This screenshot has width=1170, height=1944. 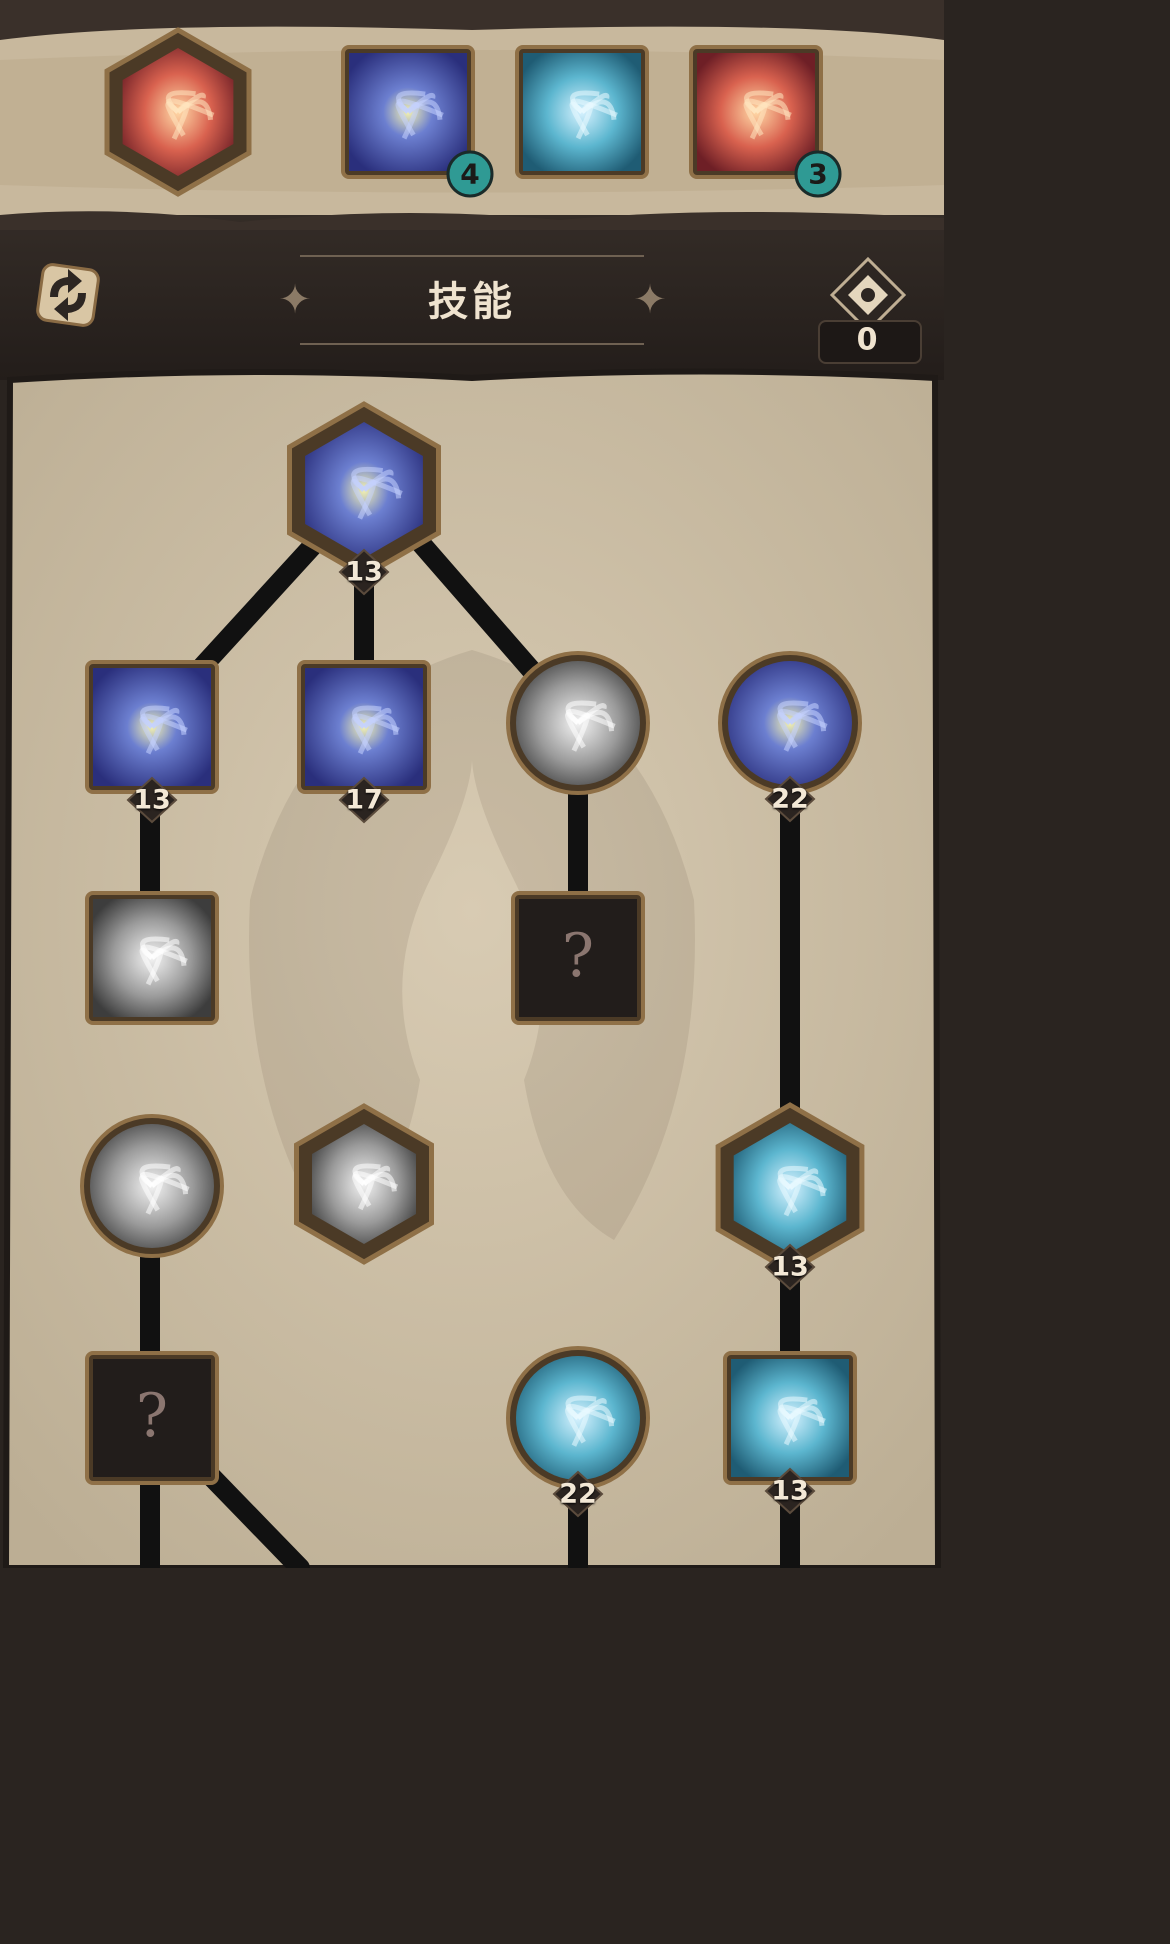 What do you see at coordinates (472, 344) in the screenshot?
I see `title-rule-bottom` at bounding box center [472, 344].